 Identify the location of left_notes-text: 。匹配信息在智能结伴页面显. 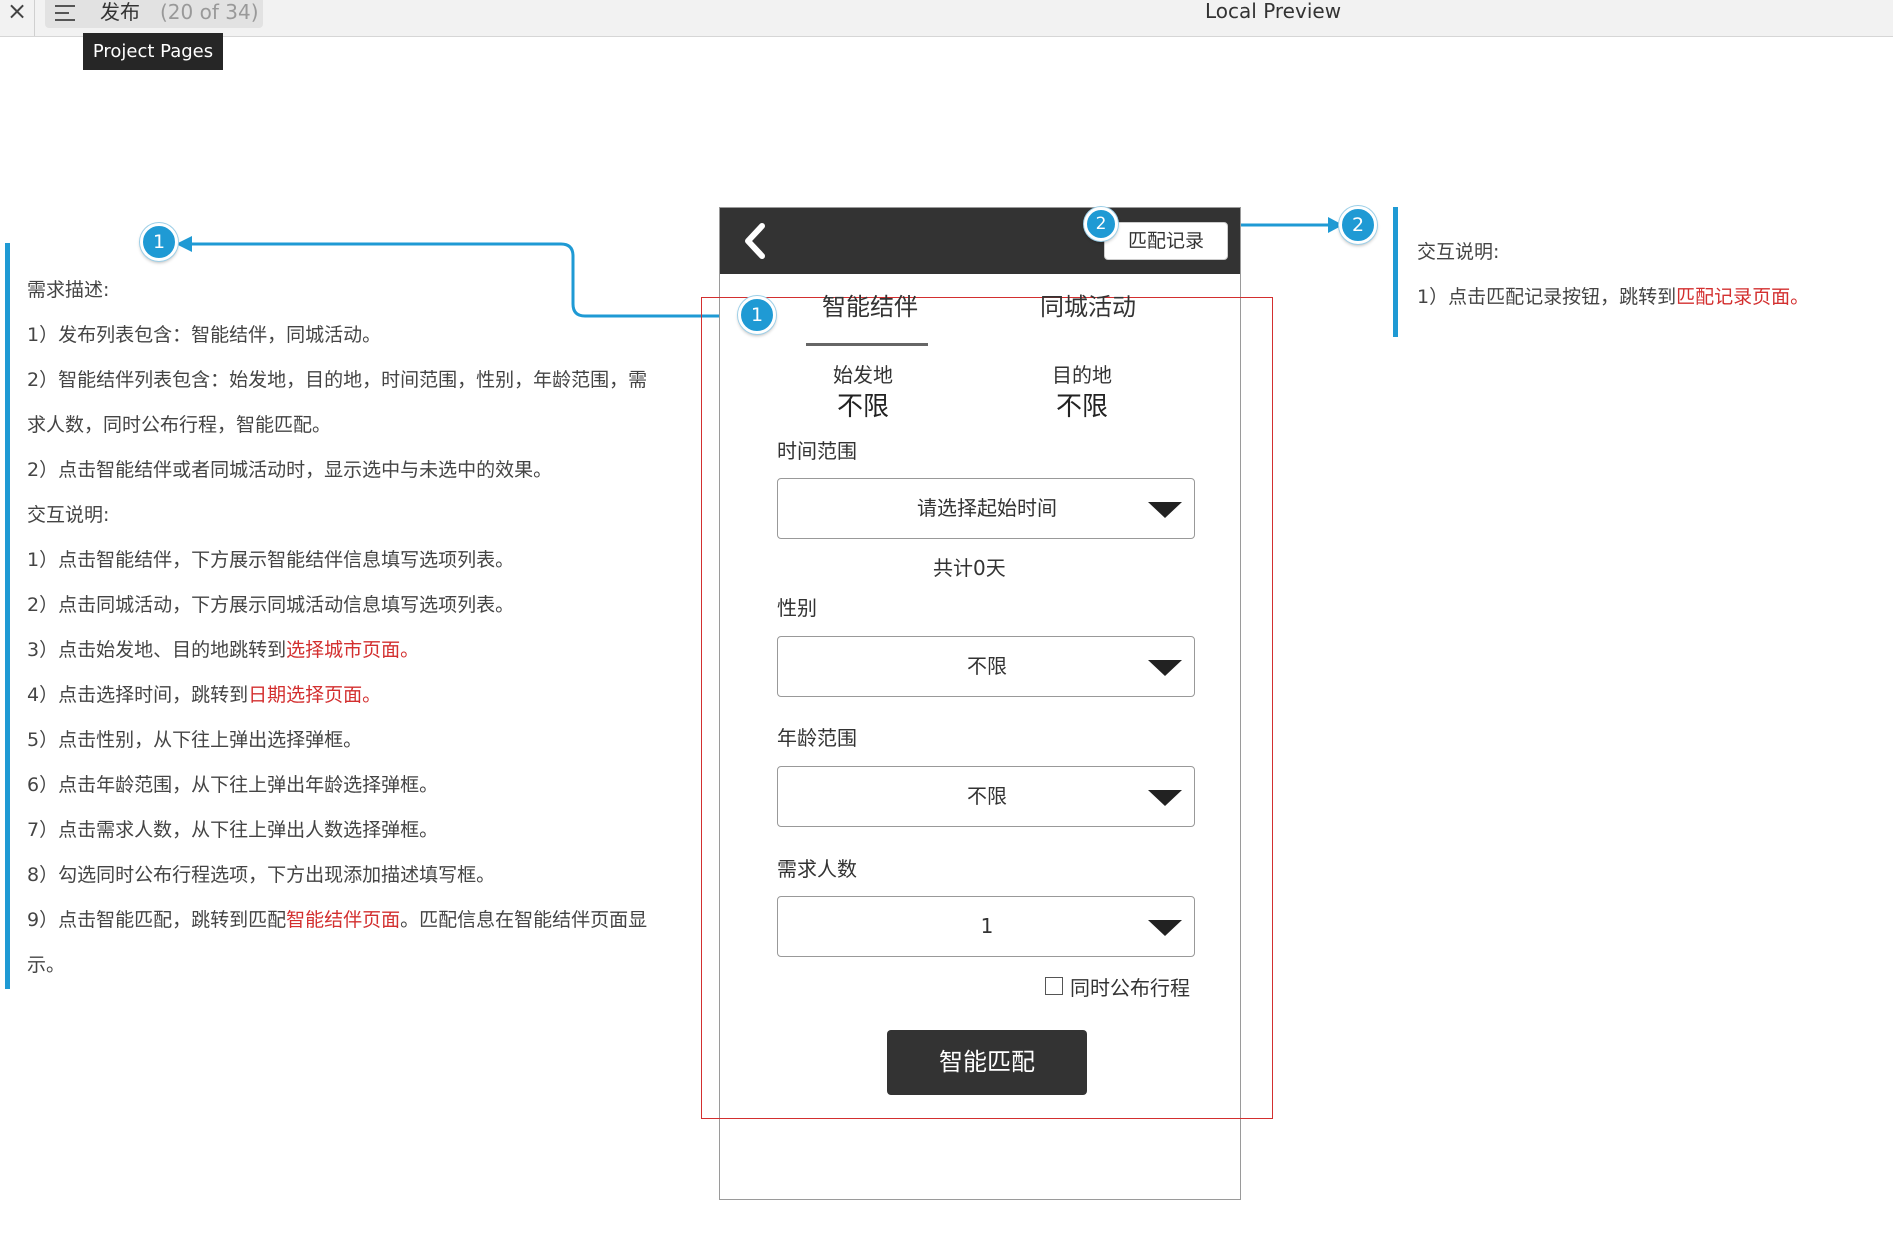
(524, 920).